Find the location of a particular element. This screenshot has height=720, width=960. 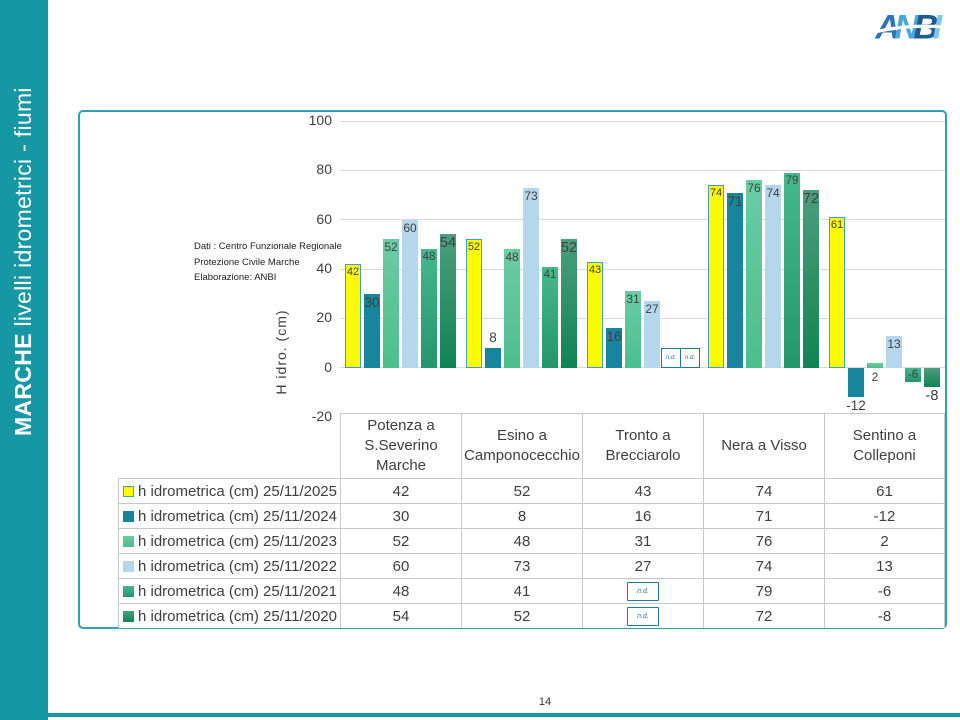

bar-value-label: 13 is located at coordinates (894, 343).